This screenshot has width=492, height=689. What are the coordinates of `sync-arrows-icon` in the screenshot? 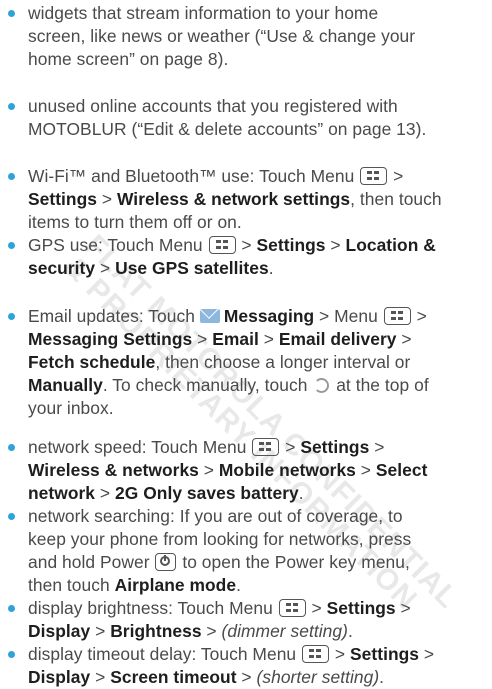 It's located at (322, 385).